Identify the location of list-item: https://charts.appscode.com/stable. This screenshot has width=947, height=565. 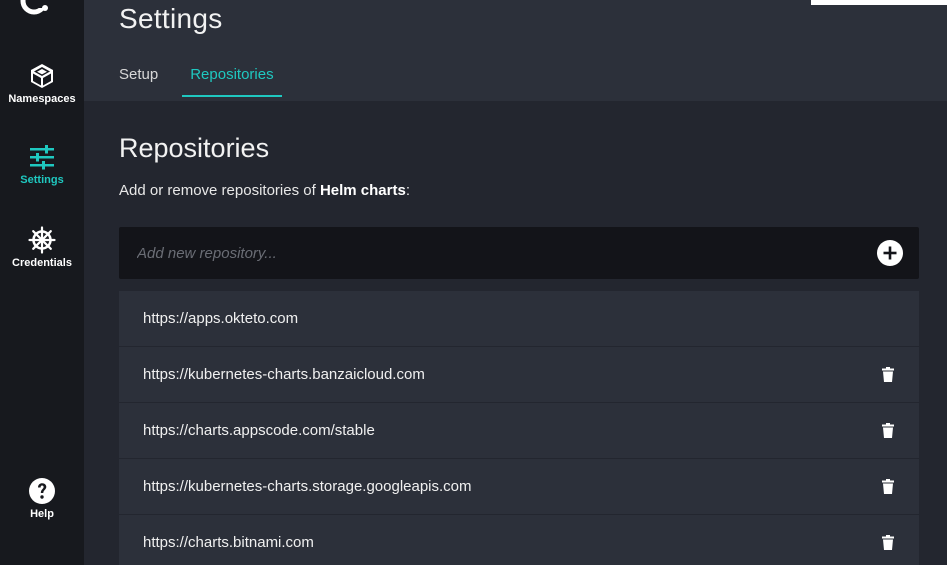
(519, 431).